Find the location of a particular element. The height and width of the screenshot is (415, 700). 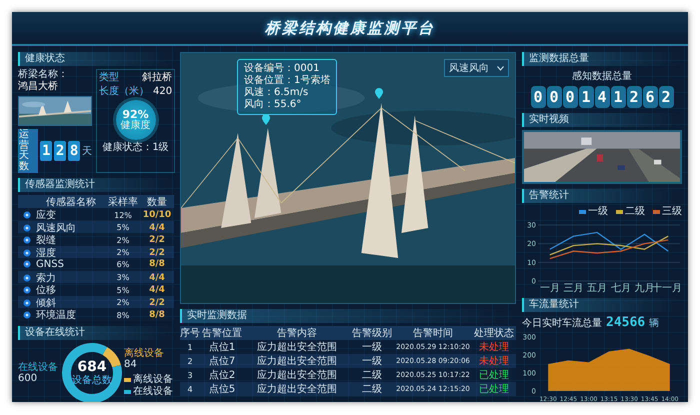

table-cell-text: 点位5 is located at coordinates (222, 389).